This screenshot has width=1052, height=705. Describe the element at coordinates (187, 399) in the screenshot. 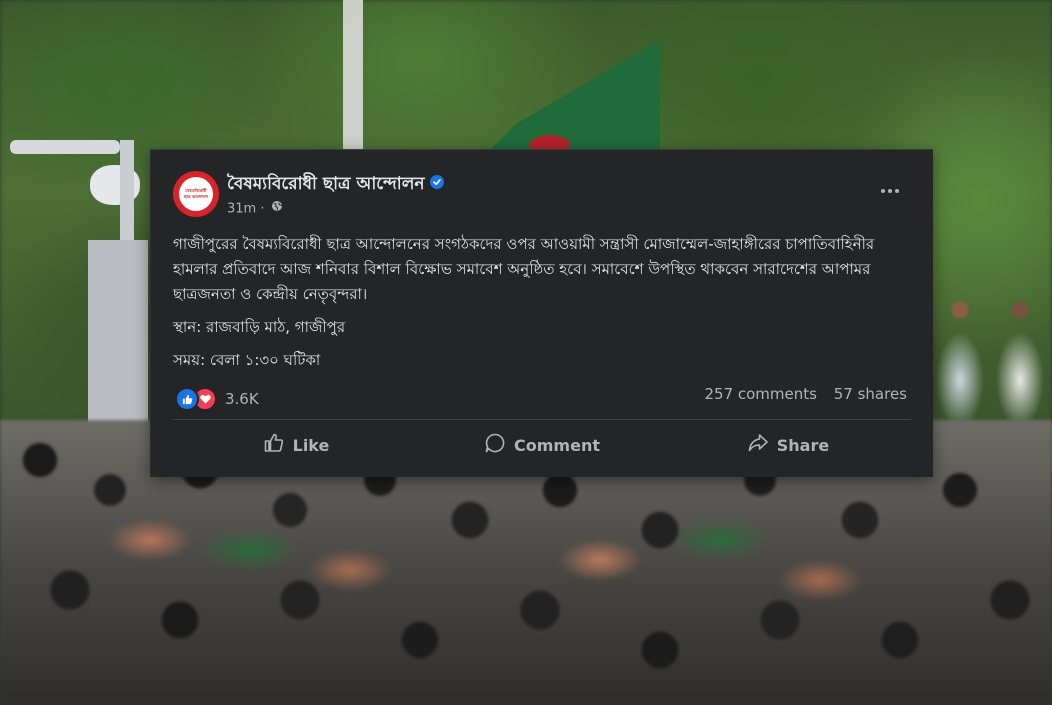

I see `like-reaction-icon` at that location.